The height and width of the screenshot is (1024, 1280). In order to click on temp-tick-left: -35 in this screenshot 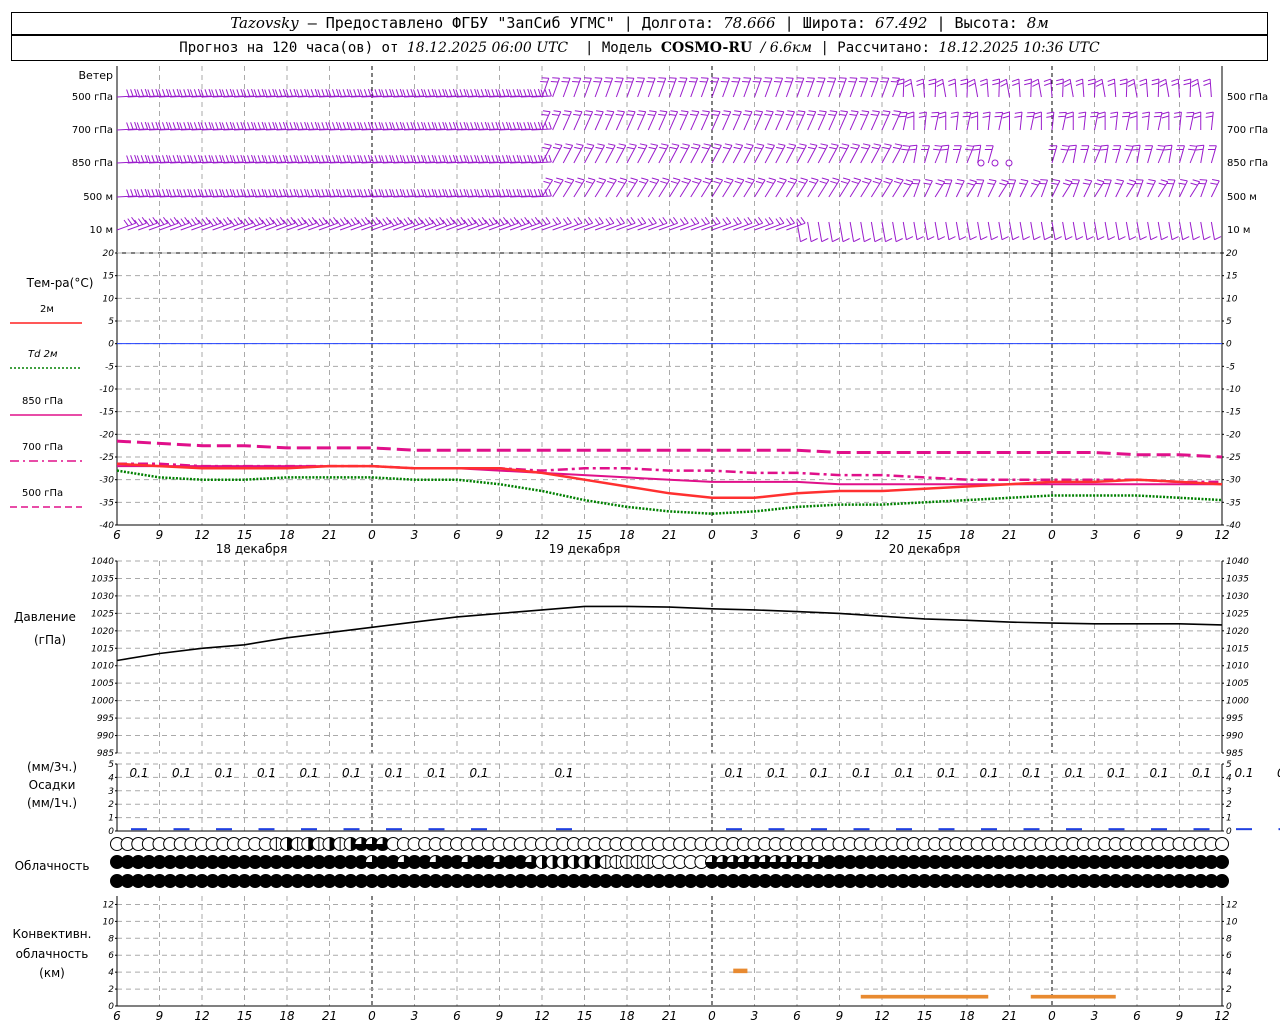, I will do `click(106, 503)`.